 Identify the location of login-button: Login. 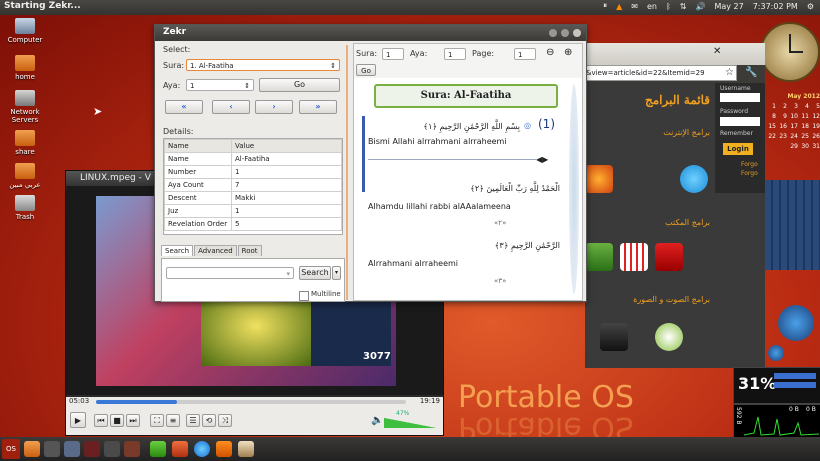
(738, 149).